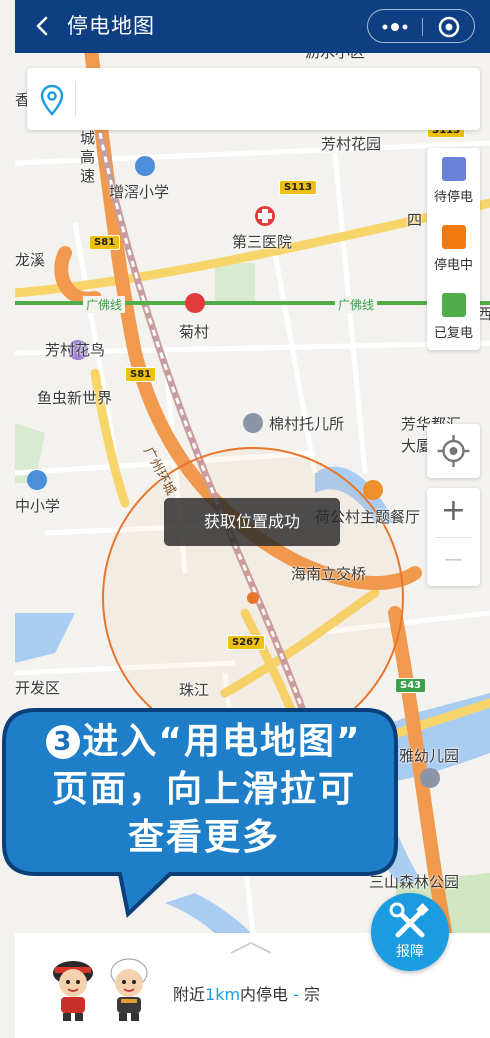 This screenshot has height=1038, width=490. Describe the element at coordinates (296, 994) in the screenshot. I see `nearby-count: -` at that location.